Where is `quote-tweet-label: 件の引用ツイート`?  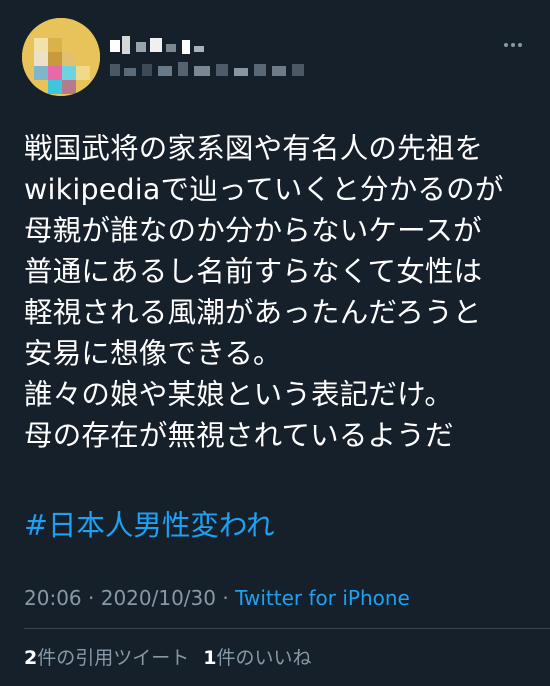 quote-tweet-label: 件の引用ツイート is located at coordinates (113, 658).